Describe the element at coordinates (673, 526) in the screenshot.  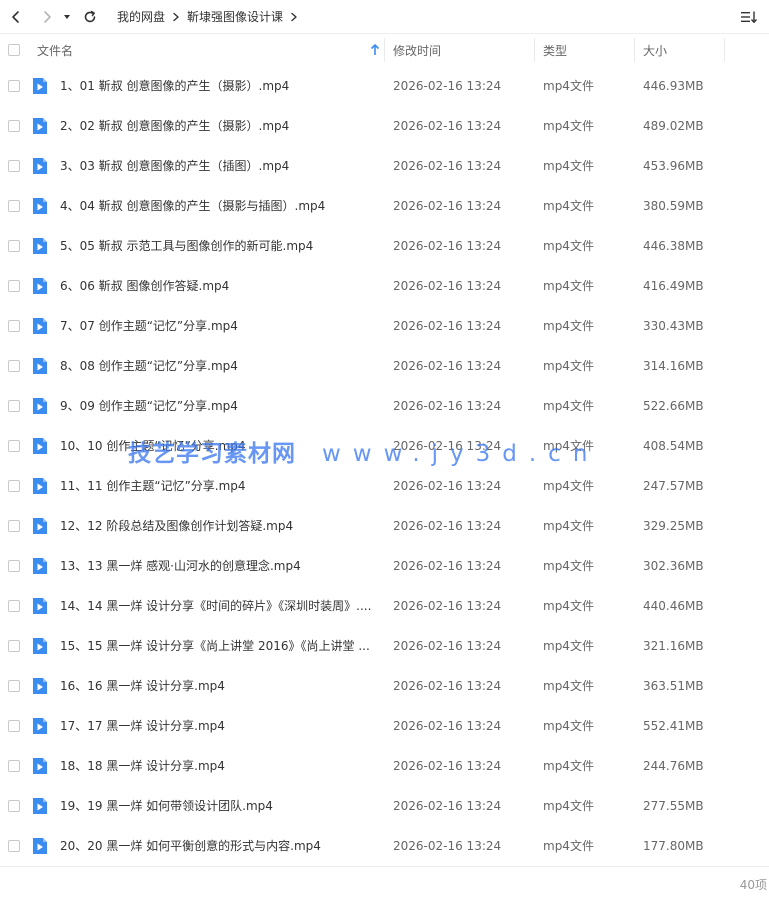
I see `file-size: 329.25MB` at that location.